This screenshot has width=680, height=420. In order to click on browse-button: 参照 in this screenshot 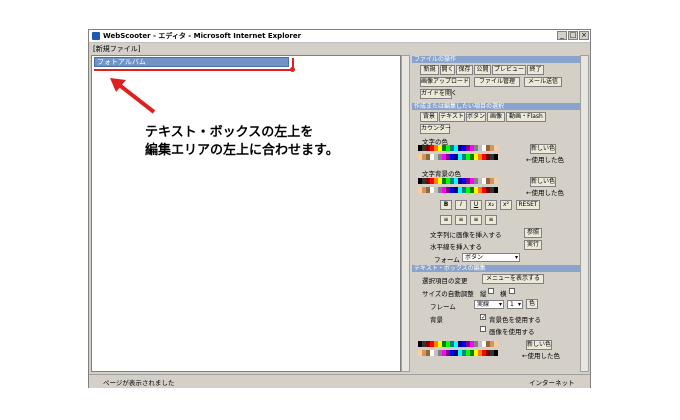, I will do `click(533, 233)`.